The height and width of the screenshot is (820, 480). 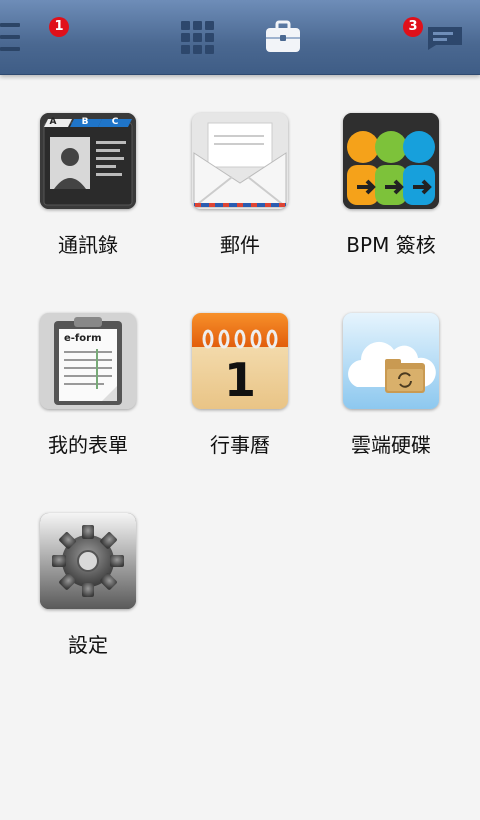 What do you see at coordinates (283, 37) in the screenshot?
I see `briefcase-icon` at bounding box center [283, 37].